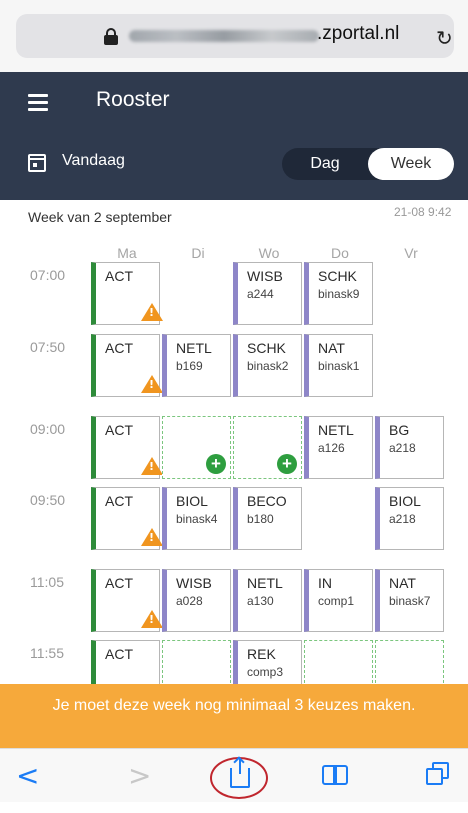  Describe the element at coordinates (224, 36) in the screenshot. I see `url-redacted` at that location.